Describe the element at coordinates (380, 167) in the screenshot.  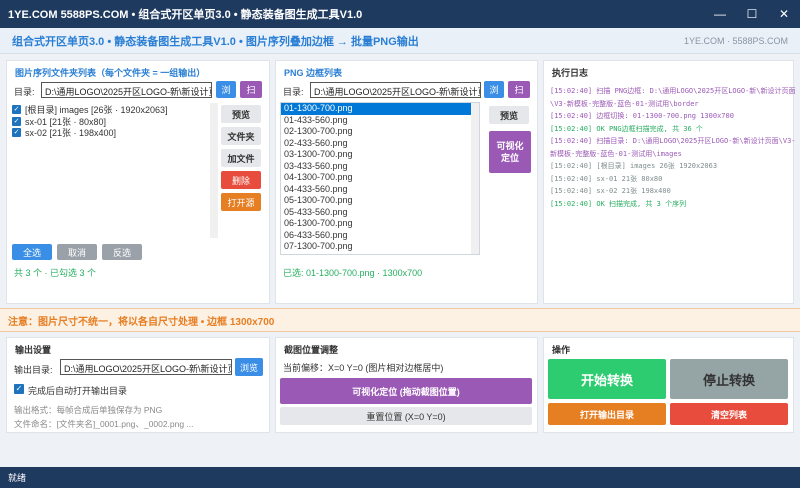
I see `png-list-item: 03-433-560.png` at that location.